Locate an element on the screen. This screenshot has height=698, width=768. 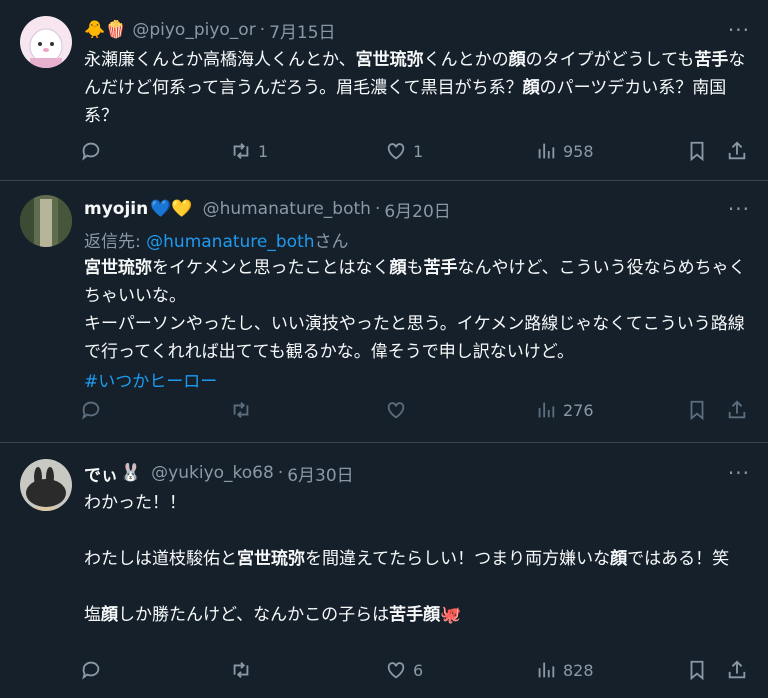
like-button is located at coordinates (399, 410).